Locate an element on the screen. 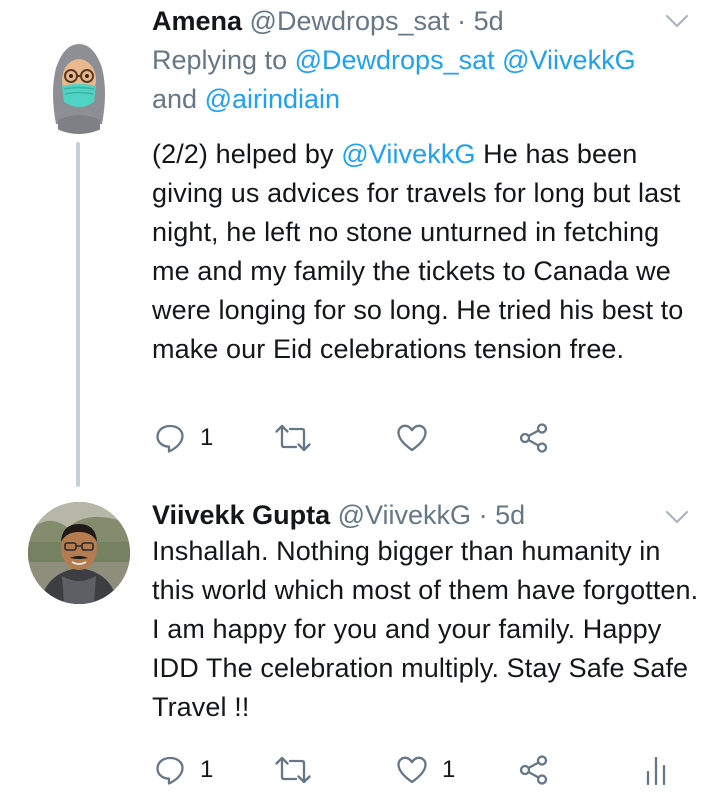  action-bar: 1 1 is located at coordinates (422, 770).